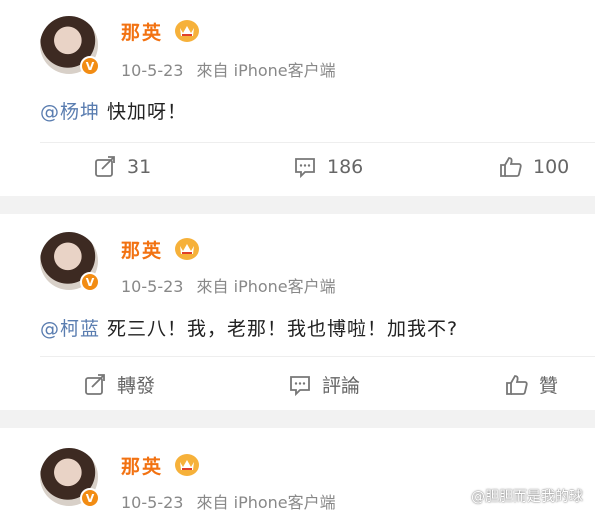  What do you see at coordinates (527, 497) in the screenshot?
I see `watermark: @胆胆而是我的球` at bounding box center [527, 497].